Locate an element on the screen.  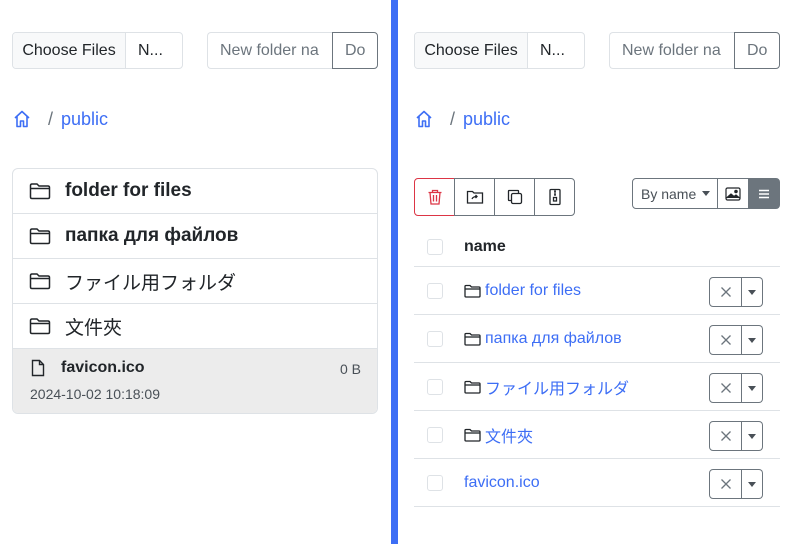
zip-button is located at coordinates (554, 197).